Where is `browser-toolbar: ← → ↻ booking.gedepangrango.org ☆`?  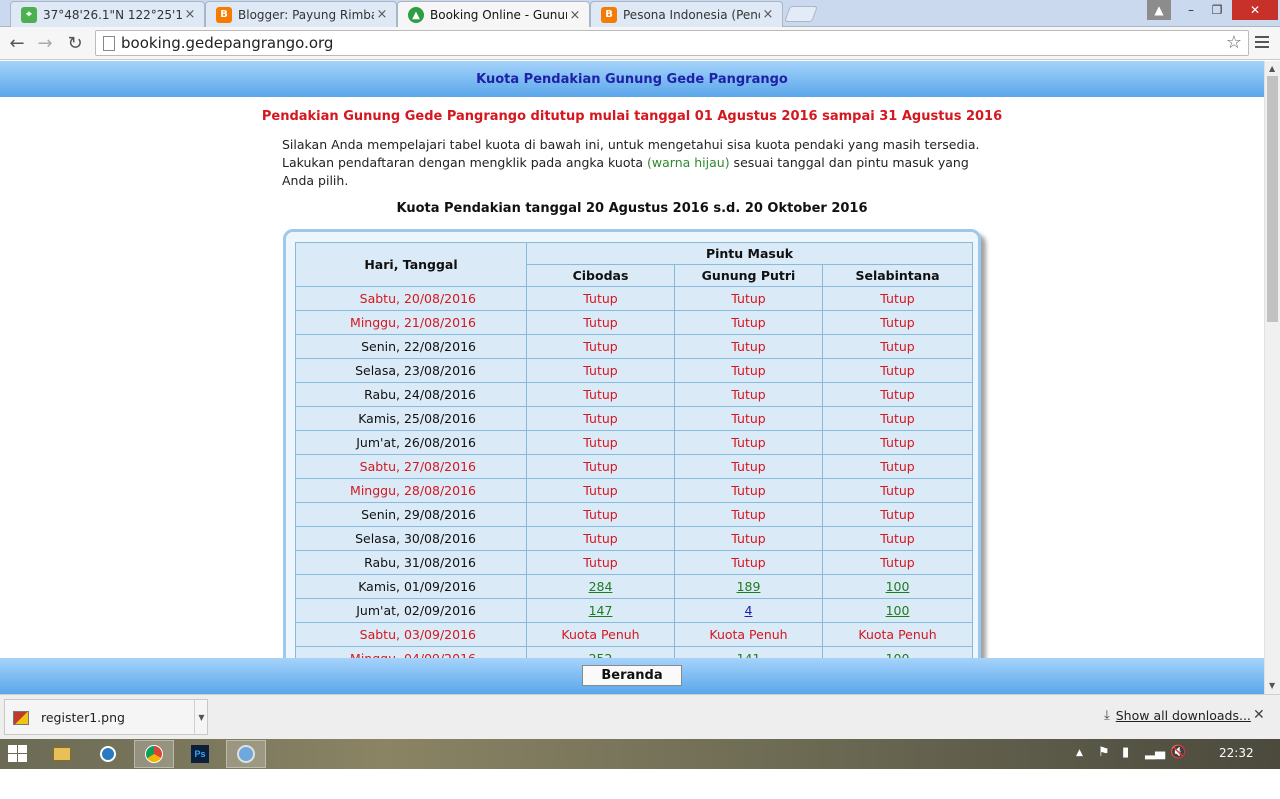
browser-toolbar: ← → ↻ booking.gedepangrango.org ☆ is located at coordinates (640, 43).